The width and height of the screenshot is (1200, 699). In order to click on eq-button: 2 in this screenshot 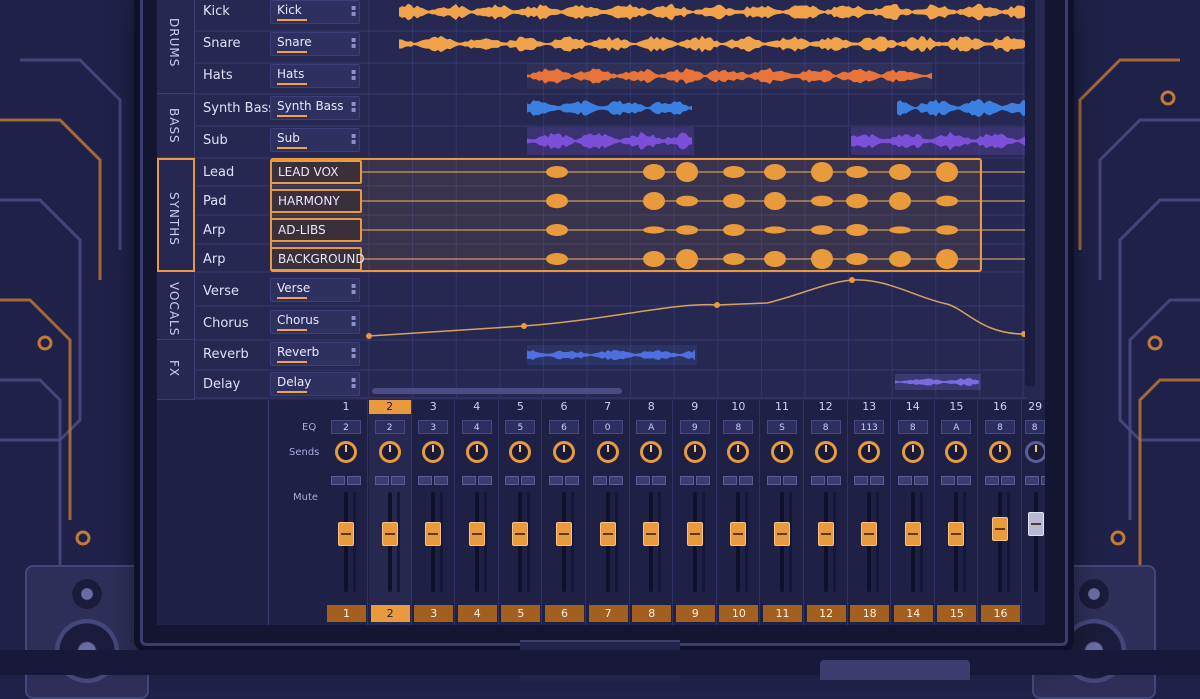, I will do `click(389, 427)`.